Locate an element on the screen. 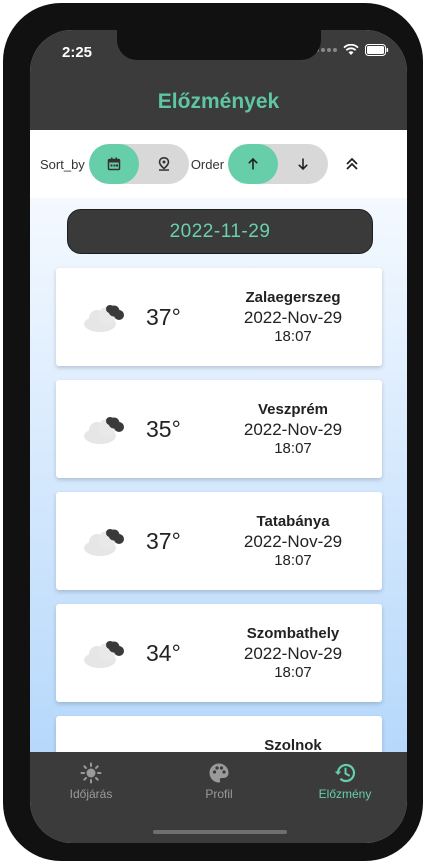 This screenshot has width=427, height=865. arrow-up-icon is located at coordinates (253, 163).